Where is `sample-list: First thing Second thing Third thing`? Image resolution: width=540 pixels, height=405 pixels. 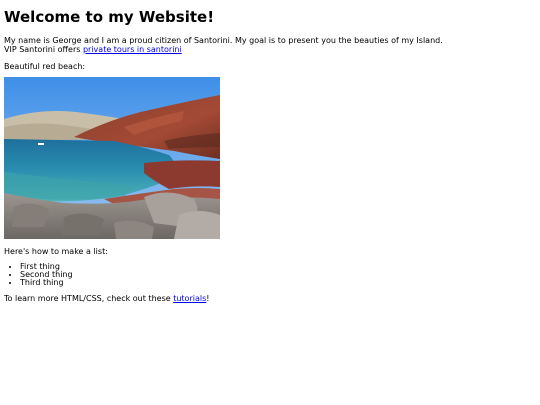
sample-list: First thing Second thing Third thing is located at coordinates (269, 275).